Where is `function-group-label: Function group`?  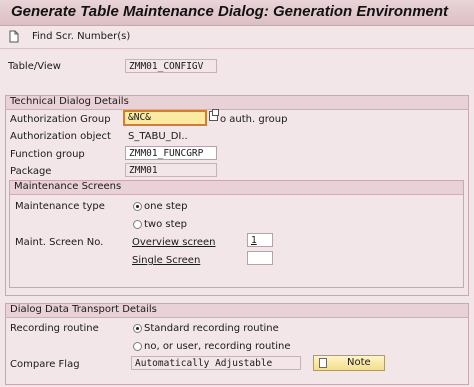 function-group-label: Function group is located at coordinates (47, 154).